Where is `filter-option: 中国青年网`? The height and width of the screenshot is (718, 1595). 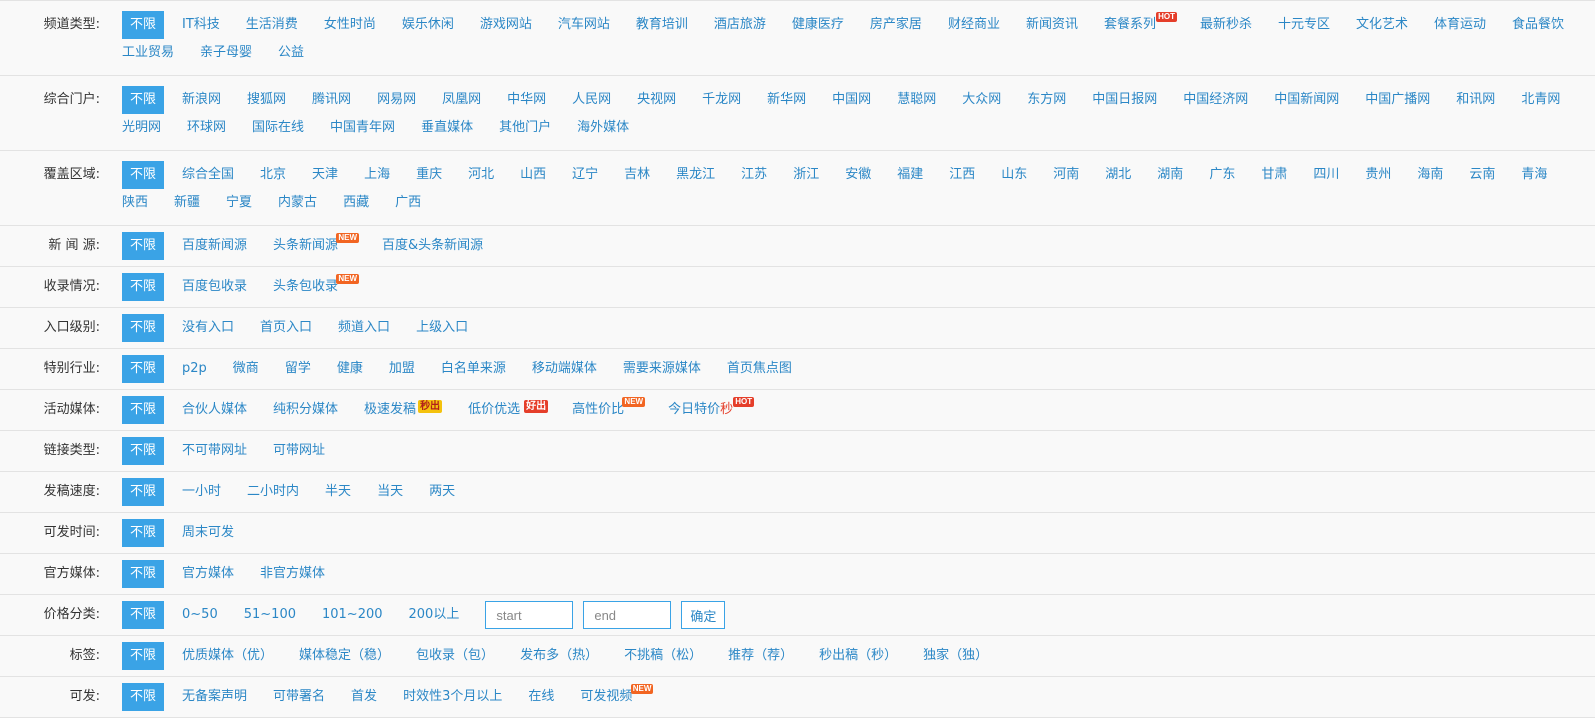
filter-option: 中国青年网 is located at coordinates (362, 128).